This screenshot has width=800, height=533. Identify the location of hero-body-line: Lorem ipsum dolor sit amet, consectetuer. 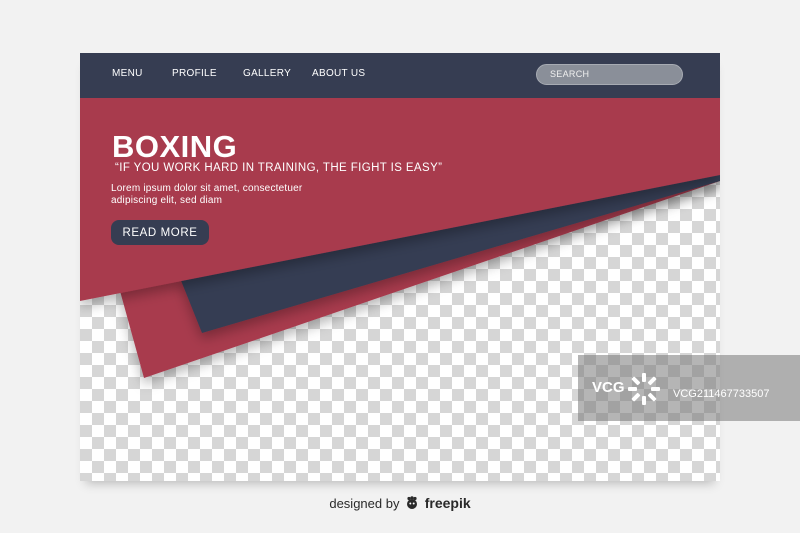
(207, 188).